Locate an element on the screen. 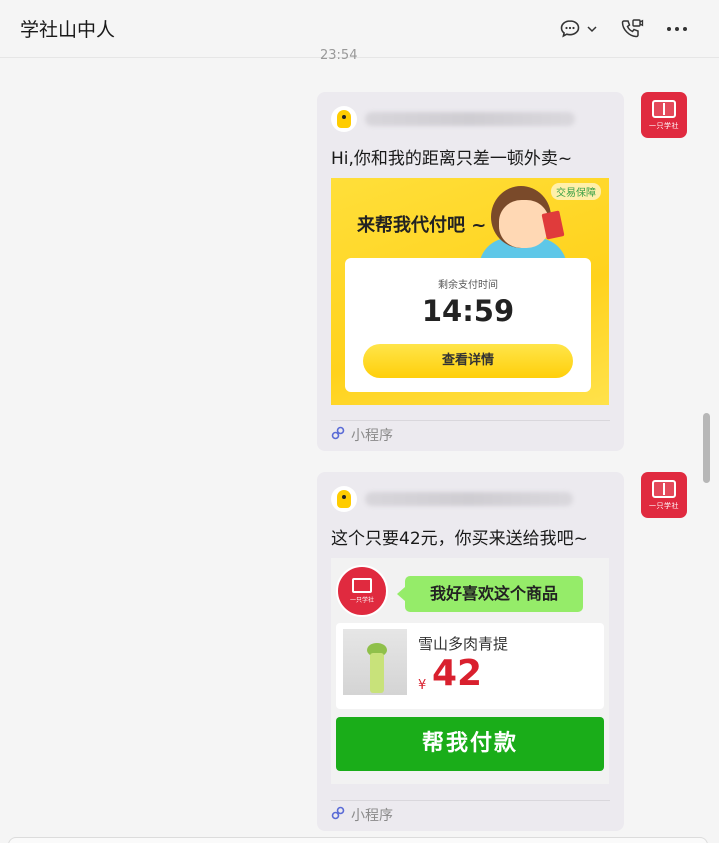 Image resolution: width=719 pixels, height=843 pixels. product-name: 雪山多肉青提 is located at coordinates (463, 644).